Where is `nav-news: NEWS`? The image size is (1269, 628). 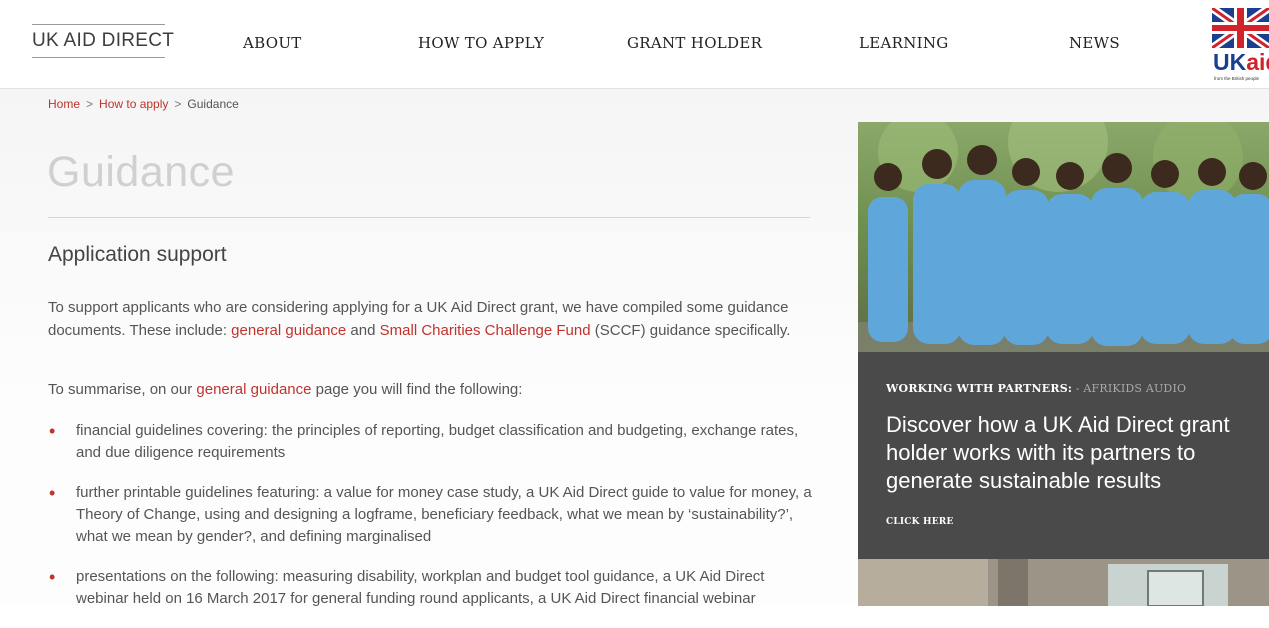 nav-news: NEWS is located at coordinates (1094, 43).